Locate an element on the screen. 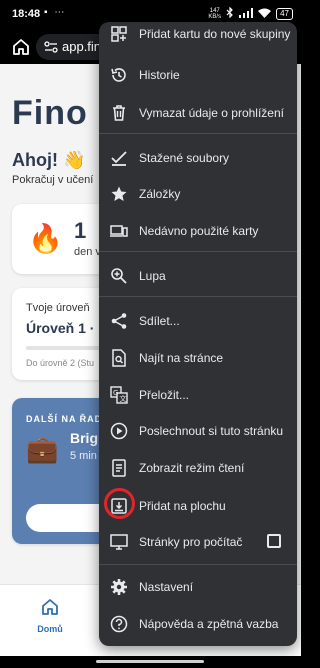 The width and height of the screenshot is (320, 668). menu-item-clear-data: Vymazat údaje o prohlížení is located at coordinates (198, 113).